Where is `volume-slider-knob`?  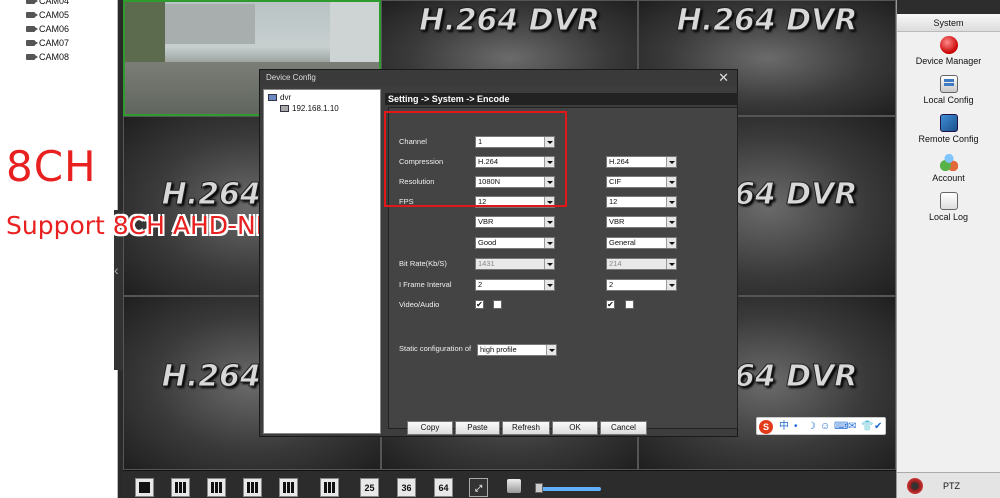
volume-slider-knob is located at coordinates (539, 488).